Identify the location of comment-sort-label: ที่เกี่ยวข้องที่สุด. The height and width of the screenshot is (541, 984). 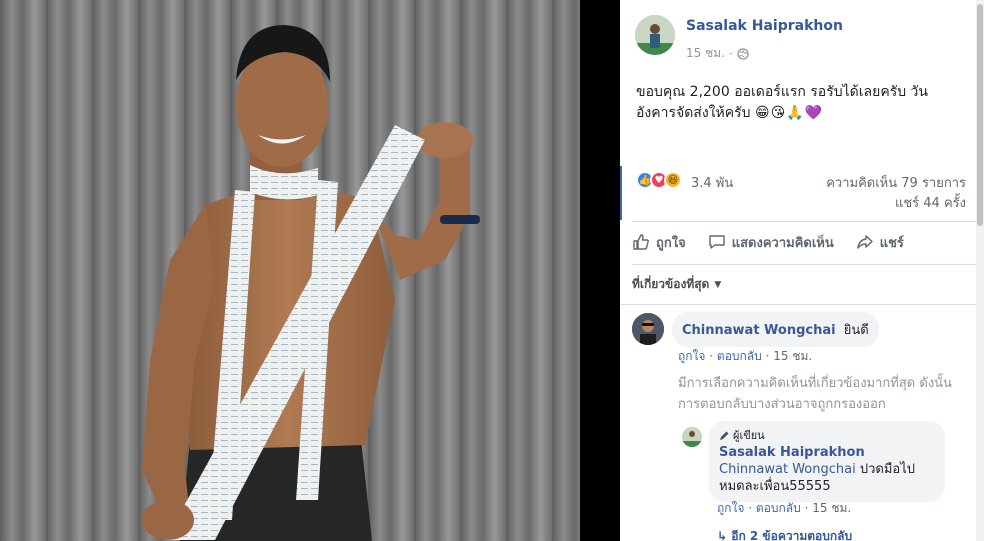
(671, 284).